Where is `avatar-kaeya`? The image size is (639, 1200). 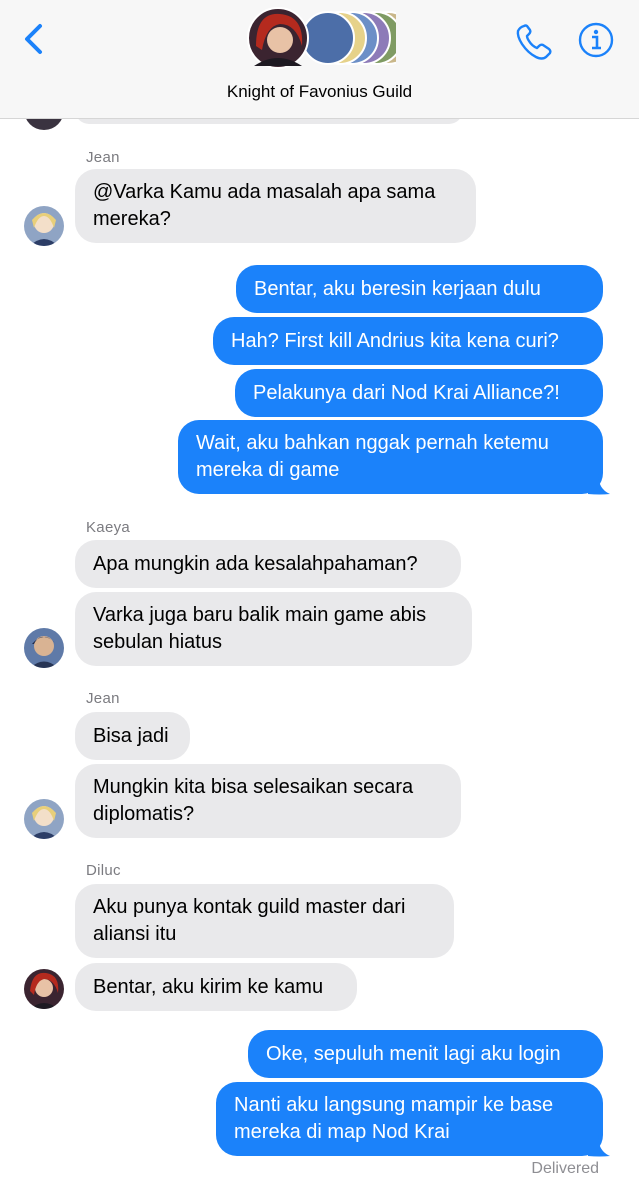
avatar-kaeya is located at coordinates (44, 648).